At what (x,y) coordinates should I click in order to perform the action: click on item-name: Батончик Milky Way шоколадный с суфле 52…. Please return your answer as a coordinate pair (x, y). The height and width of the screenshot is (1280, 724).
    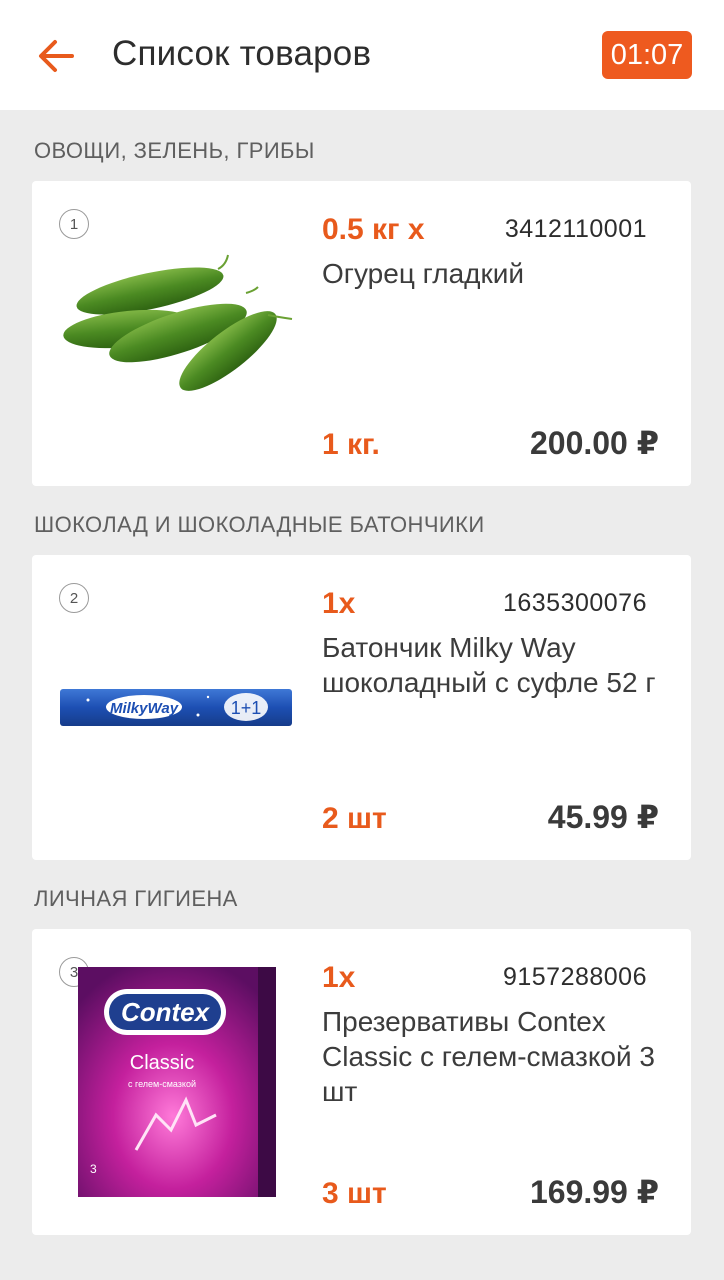
    Looking at the image, I should click on (489, 665).